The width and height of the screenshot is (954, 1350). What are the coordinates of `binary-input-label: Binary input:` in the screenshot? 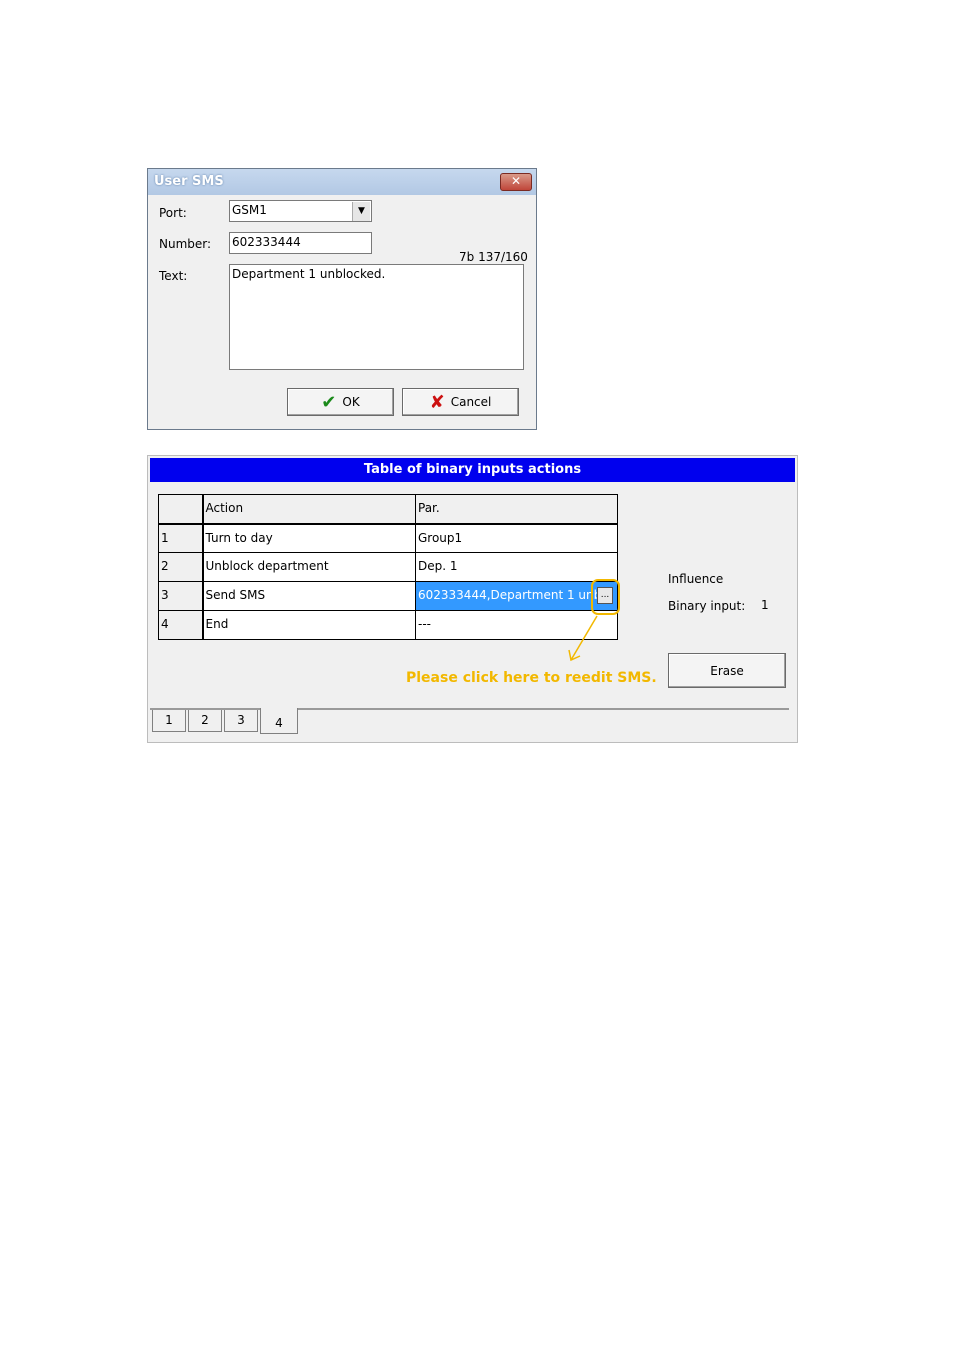 It's located at (707, 606).